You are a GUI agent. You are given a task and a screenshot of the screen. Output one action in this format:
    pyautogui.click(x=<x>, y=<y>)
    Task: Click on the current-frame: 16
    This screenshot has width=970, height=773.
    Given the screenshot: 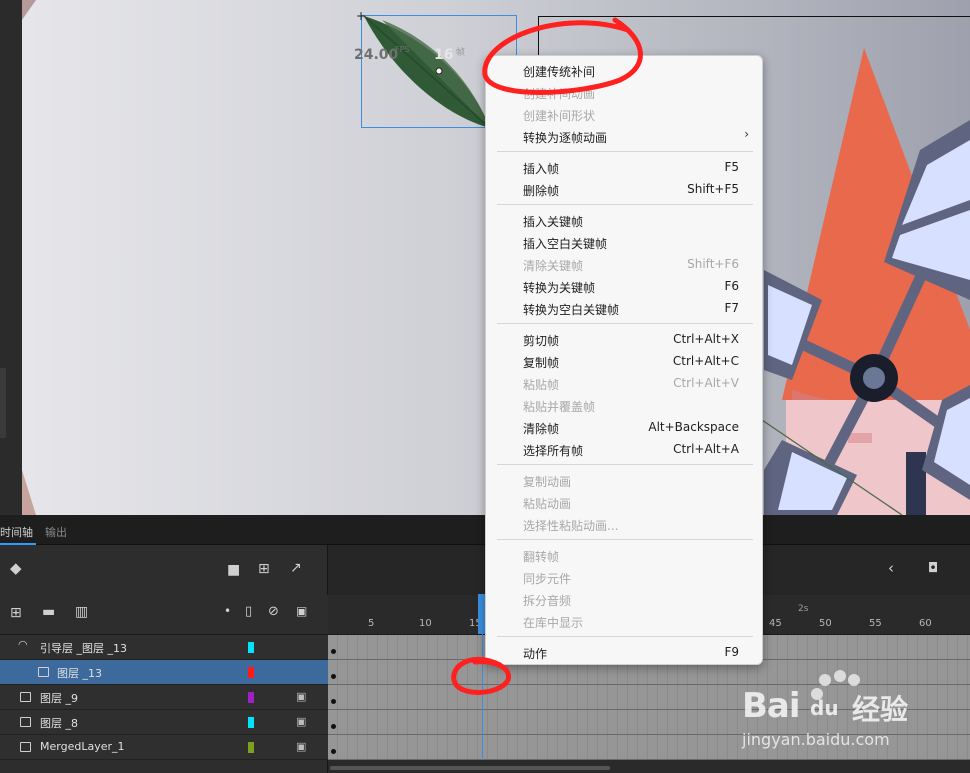 What is the action you would take?
    pyautogui.click(x=443, y=55)
    